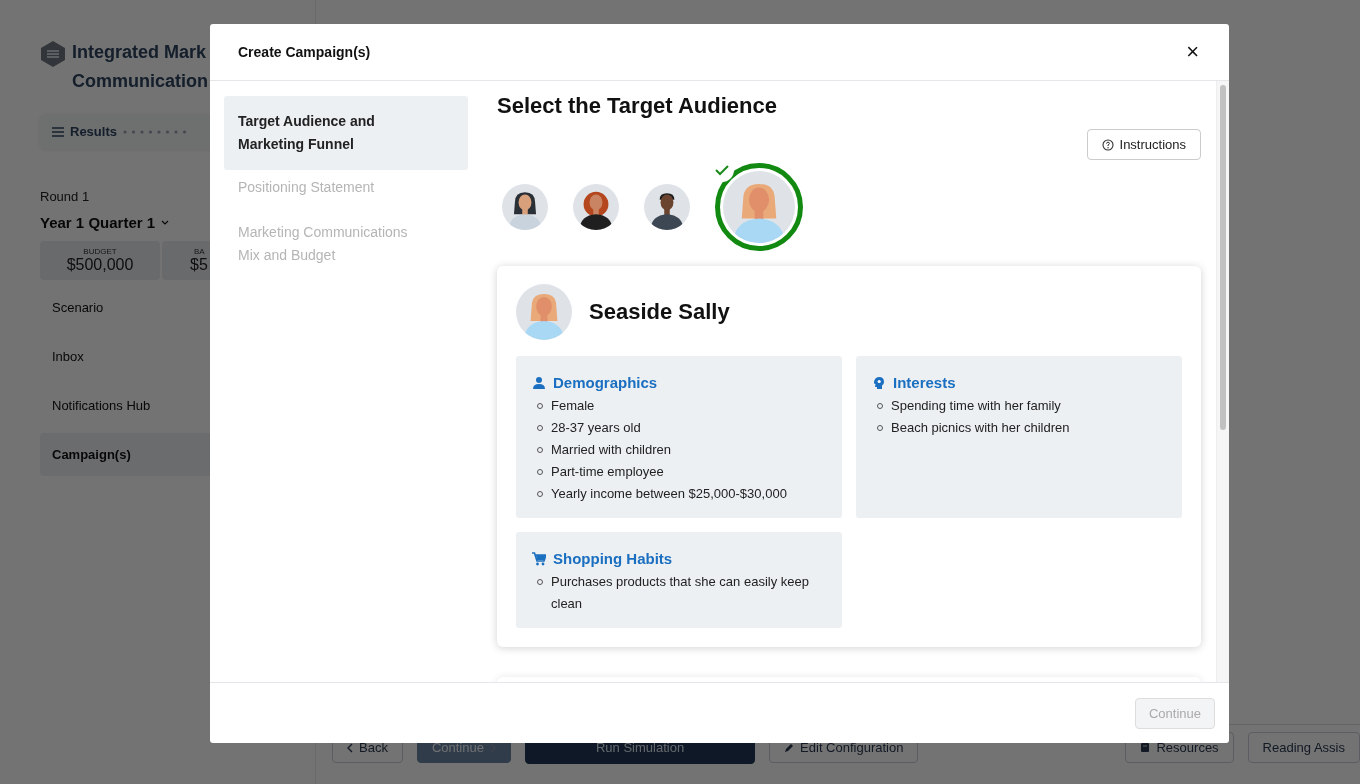 Image resolution: width=1360 pixels, height=784 pixels. What do you see at coordinates (199, 251) in the screenshot?
I see `budget-label: BA` at bounding box center [199, 251].